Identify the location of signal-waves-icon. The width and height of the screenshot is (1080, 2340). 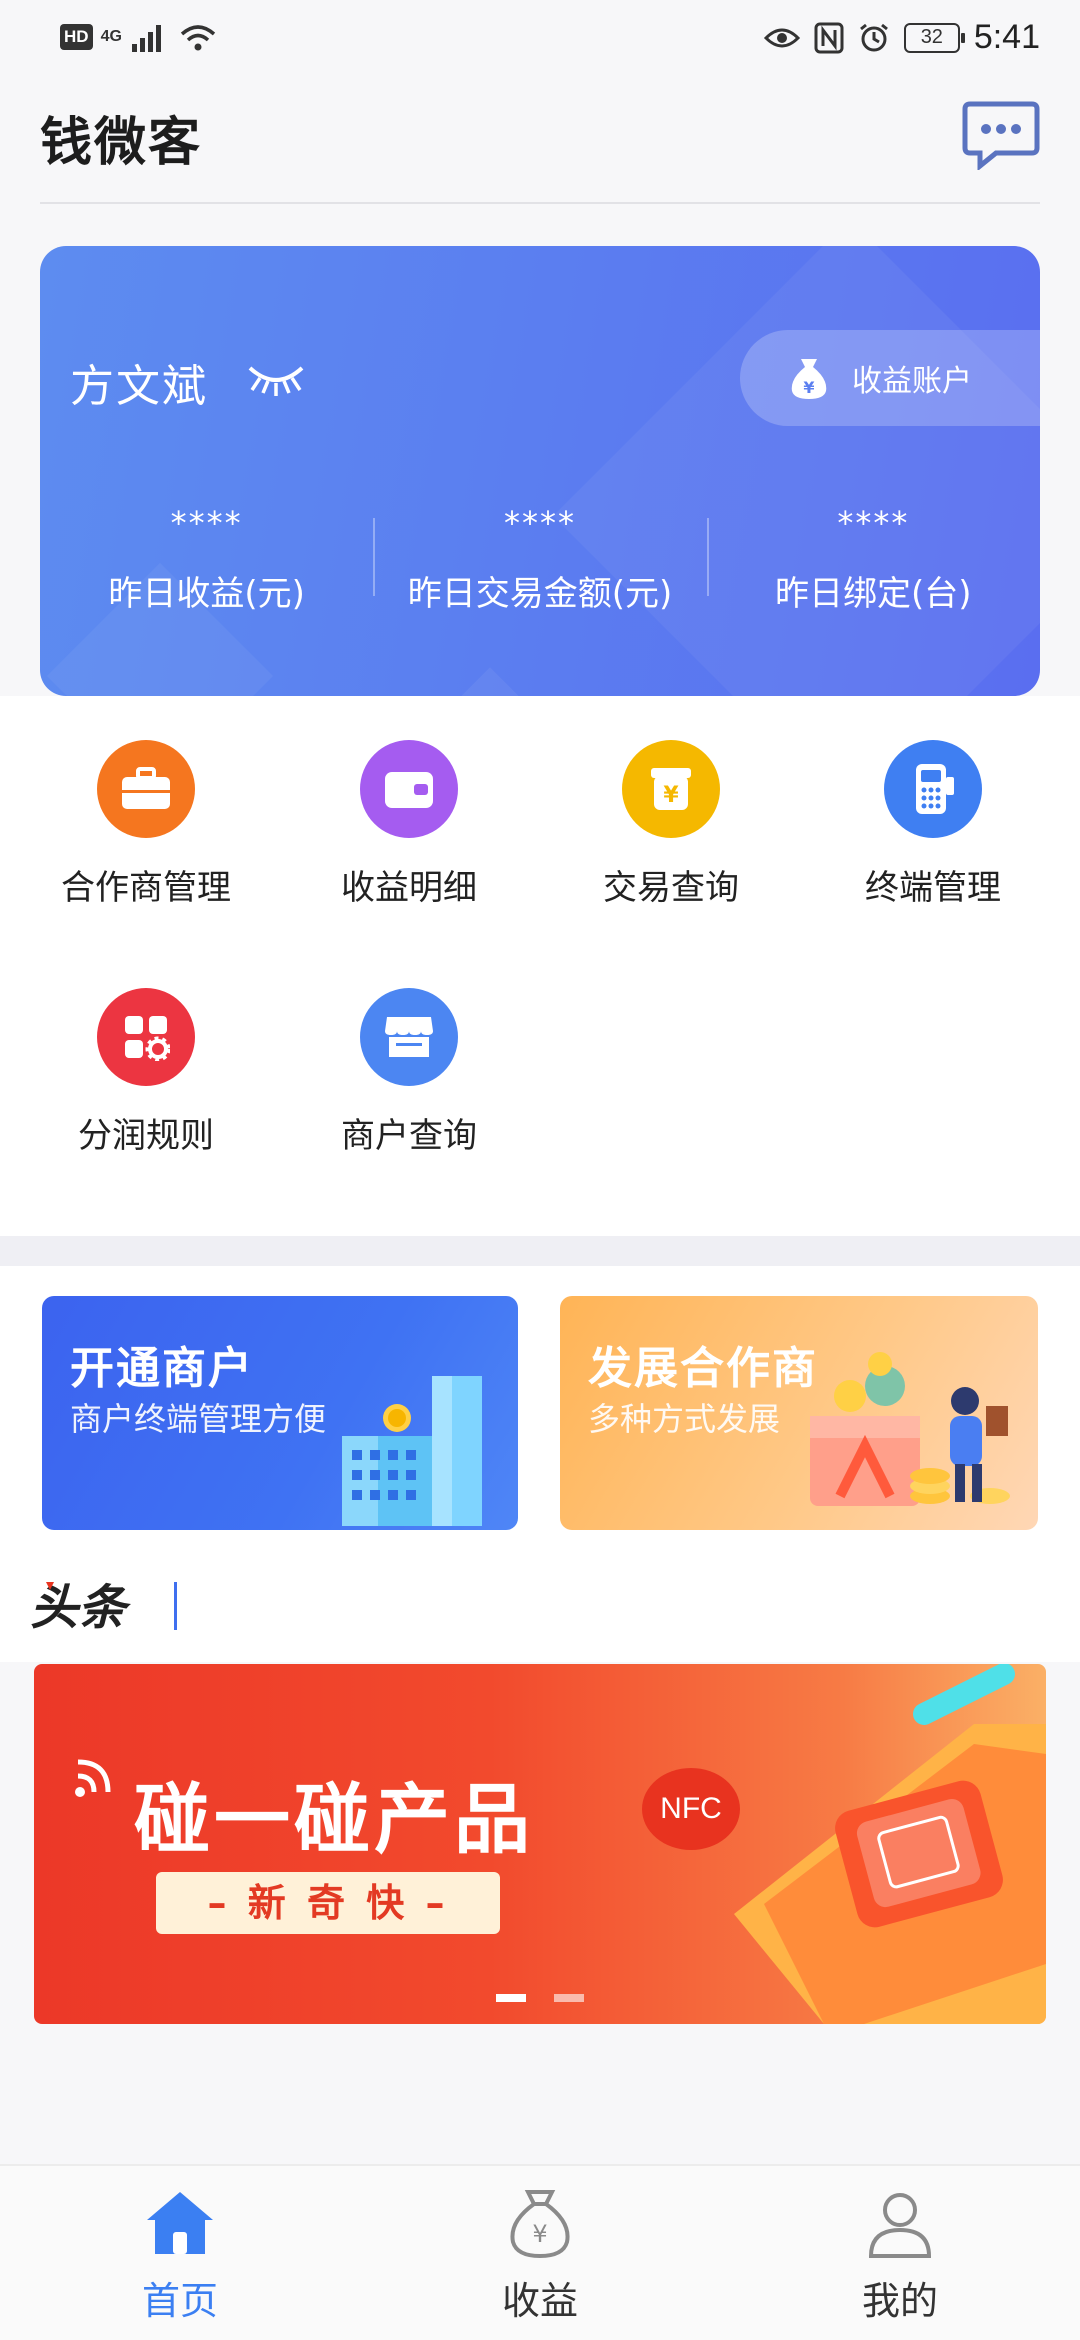
(93, 1778).